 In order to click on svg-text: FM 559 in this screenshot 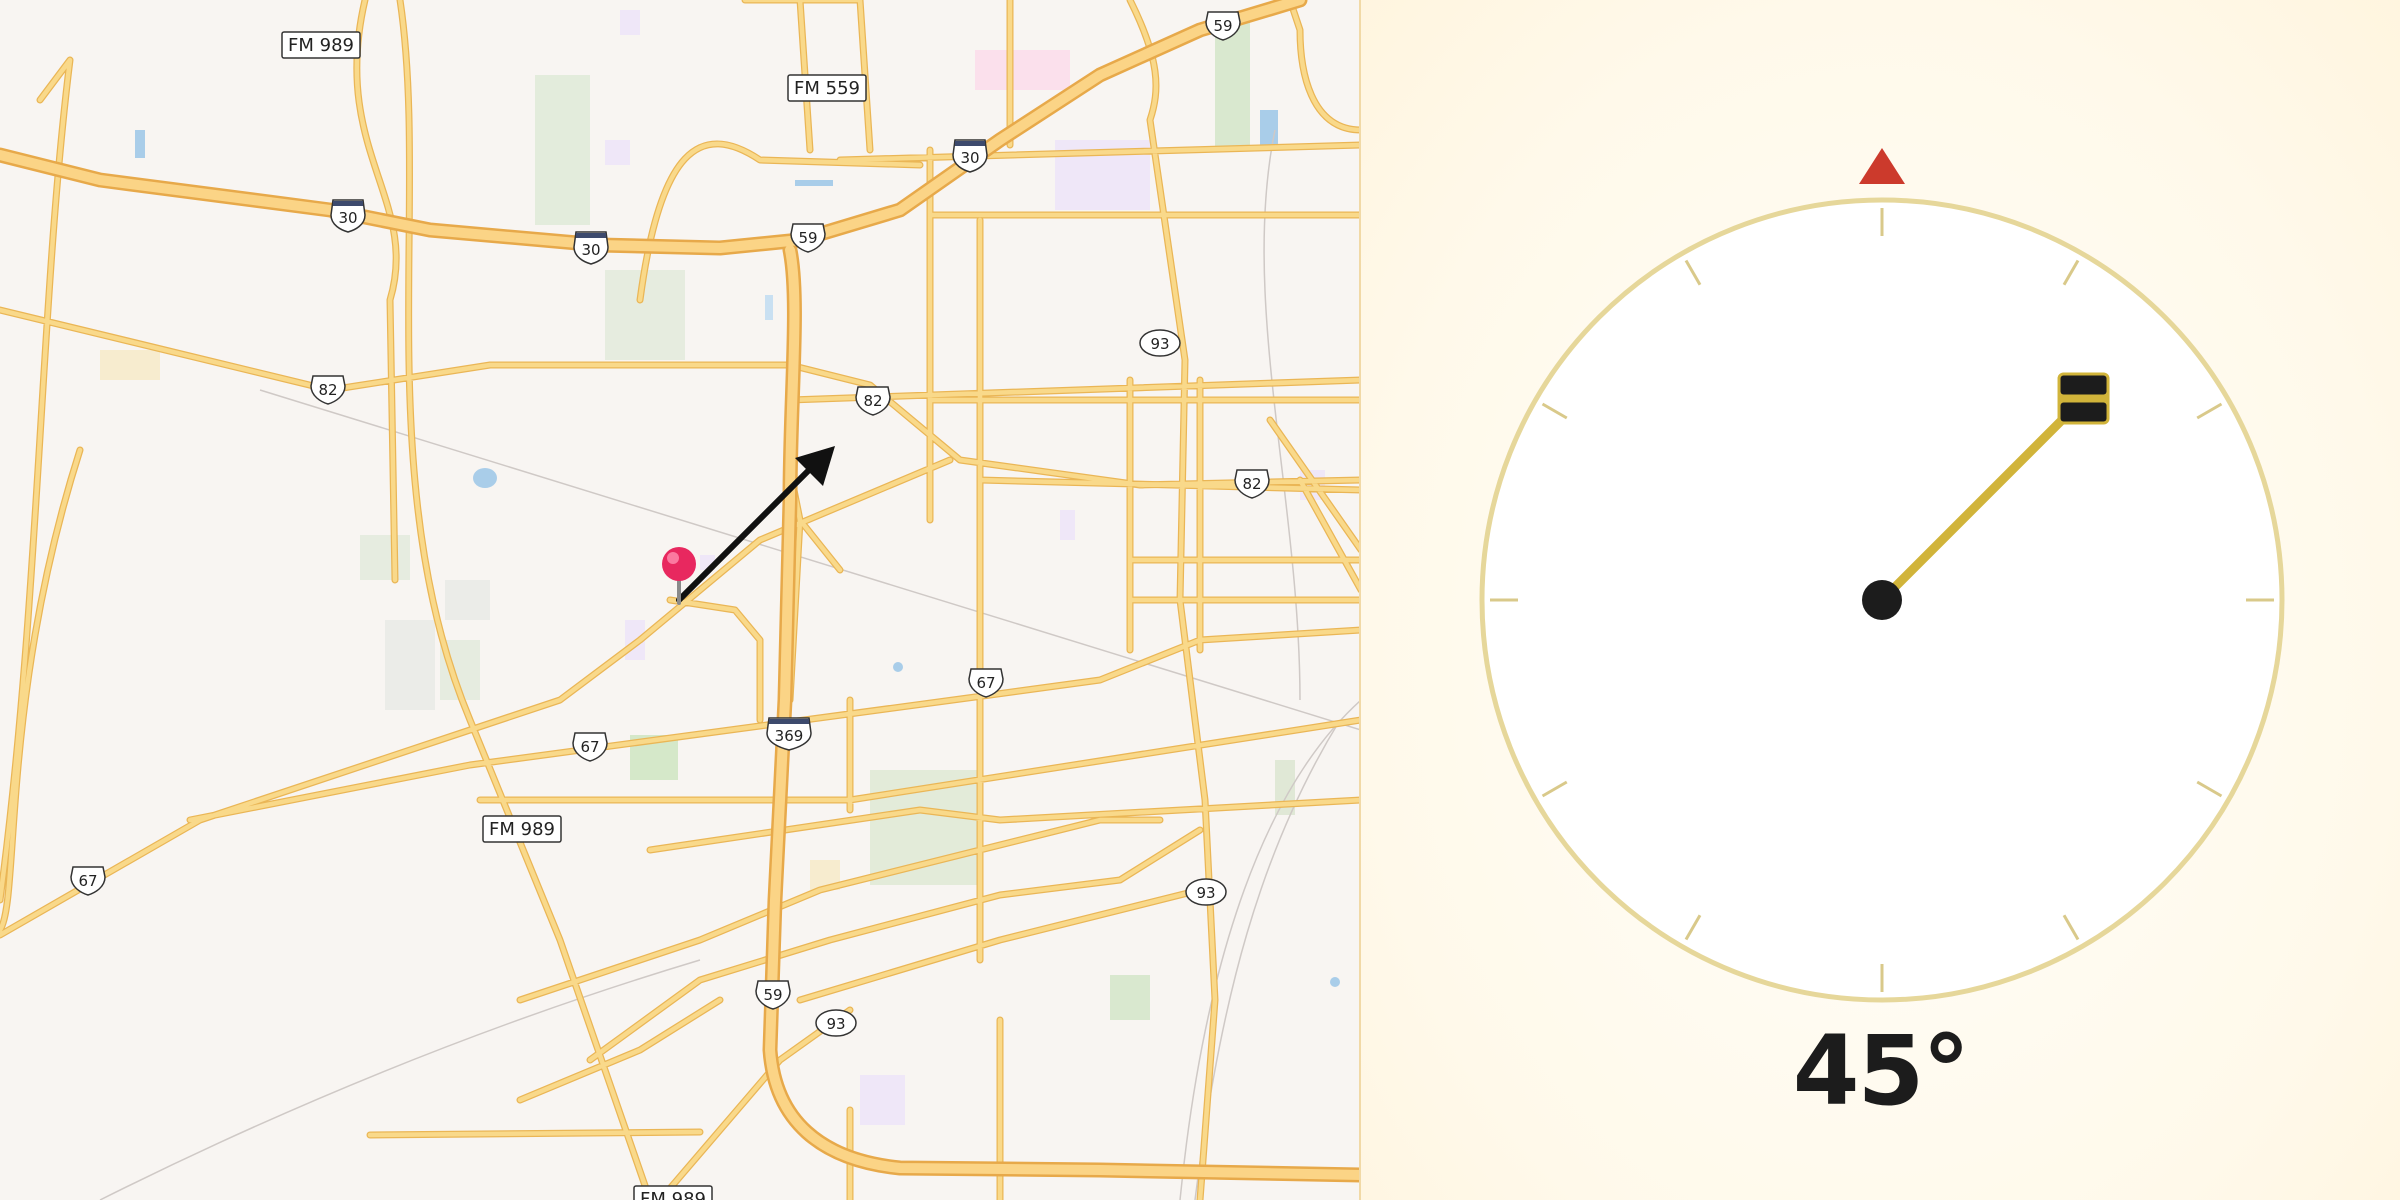, I will do `click(827, 88)`.